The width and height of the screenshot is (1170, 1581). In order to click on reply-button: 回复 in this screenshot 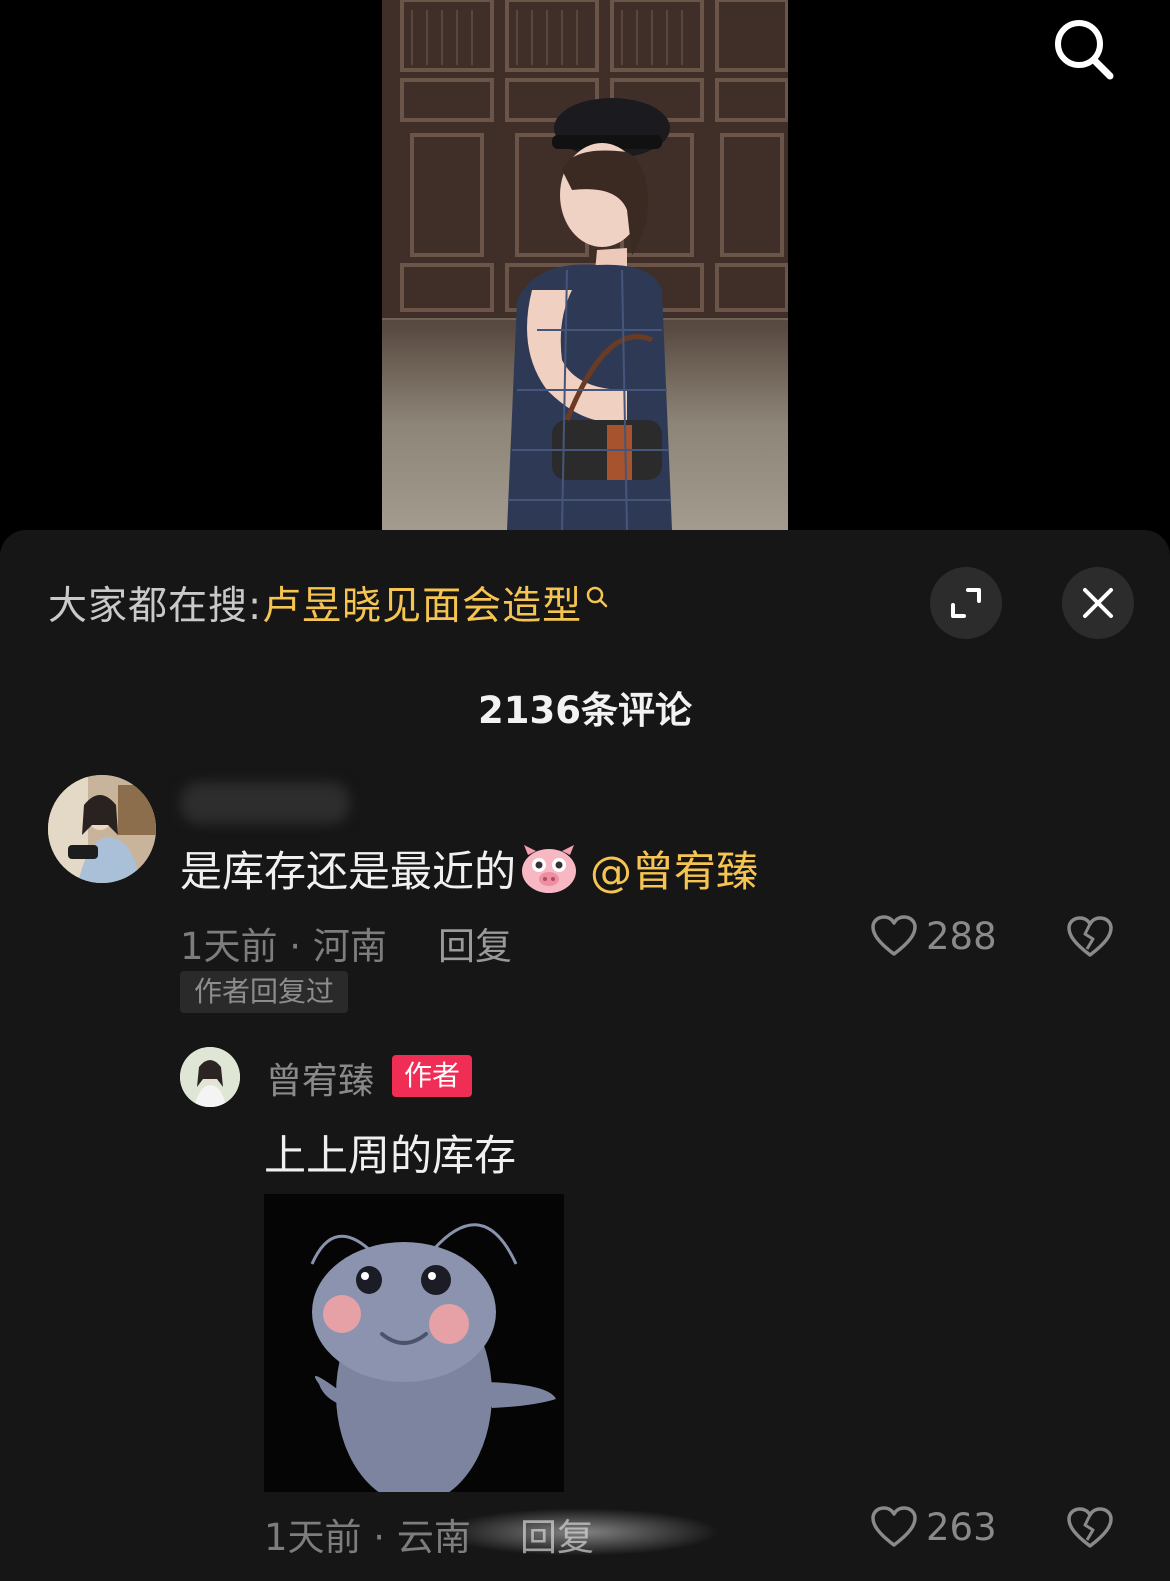, I will do `click(475, 943)`.